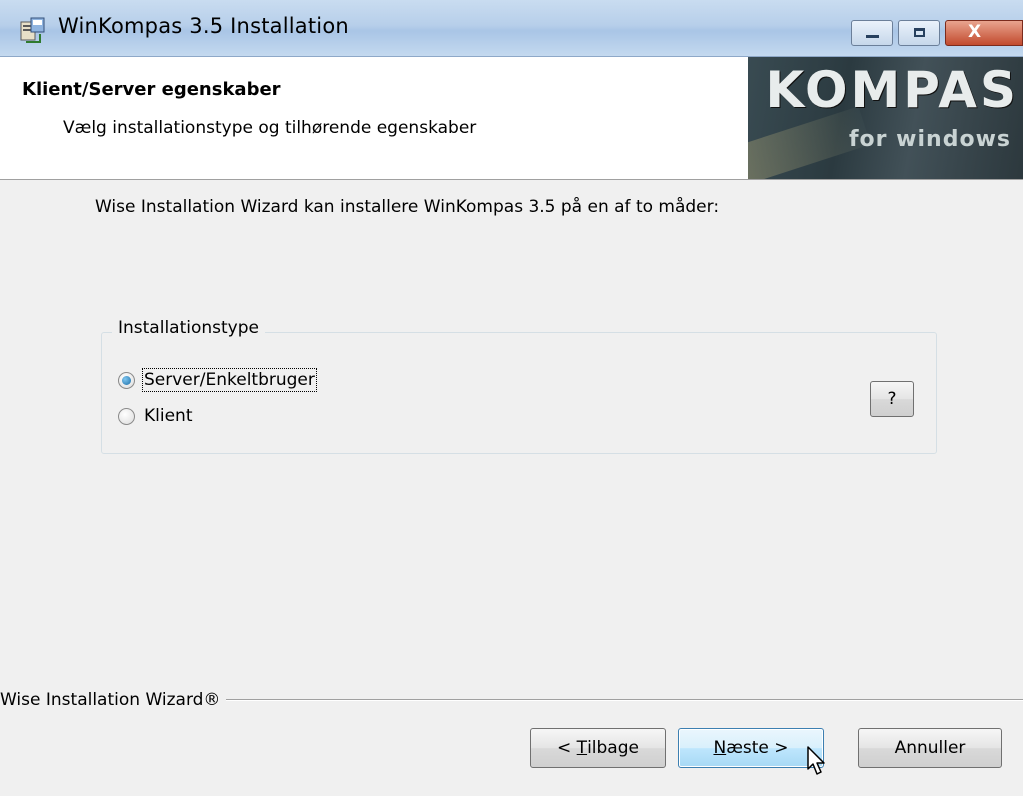 Image resolution: width=1023 pixels, height=796 pixels. Describe the element at coordinates (188, 328) in the screenshot. I see `group-label: Installationstype` at that location.